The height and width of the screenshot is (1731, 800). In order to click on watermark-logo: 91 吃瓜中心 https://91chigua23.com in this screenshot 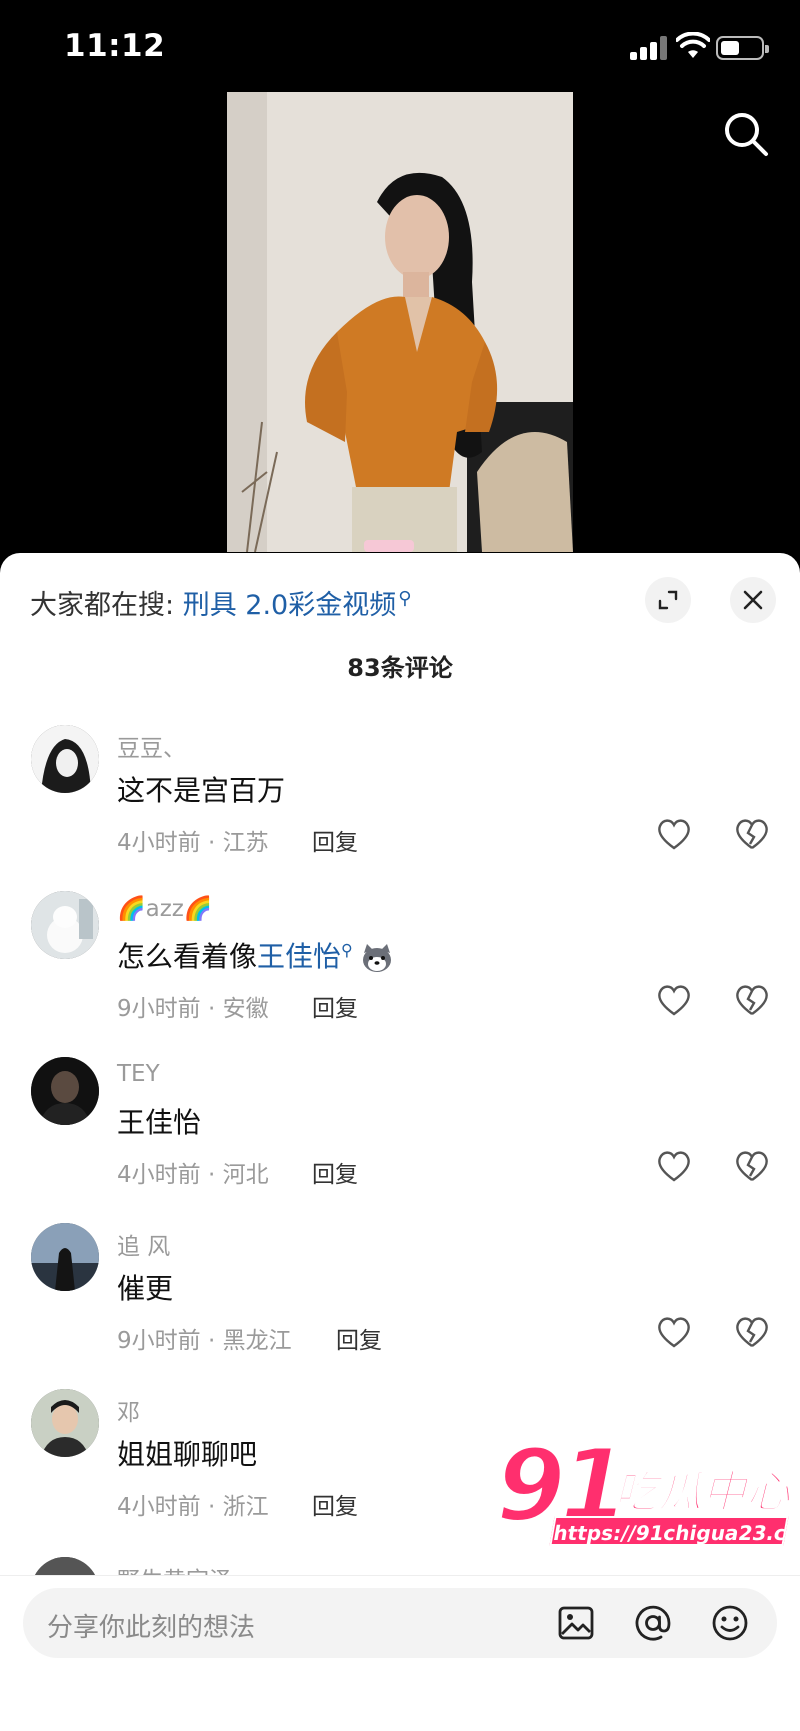, I will do `click(647, 1495)`.